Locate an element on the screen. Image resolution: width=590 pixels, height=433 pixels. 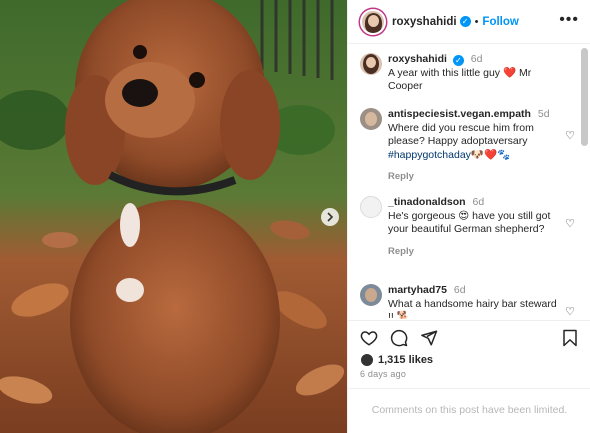
like-heart-icon is located at coordinates (369, 338).